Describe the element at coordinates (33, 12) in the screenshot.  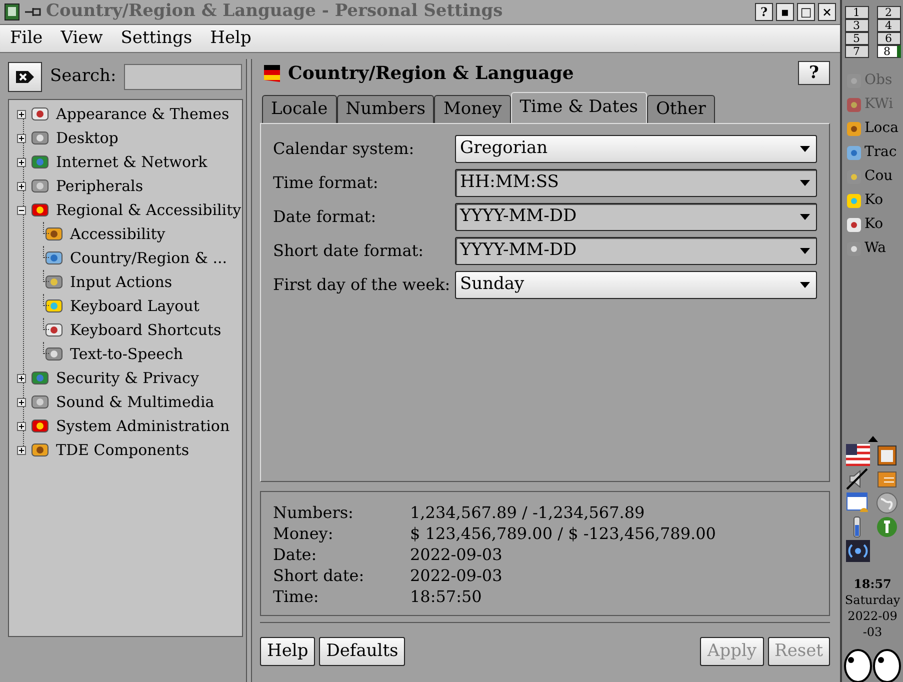
I see `pin-icon` at that location.